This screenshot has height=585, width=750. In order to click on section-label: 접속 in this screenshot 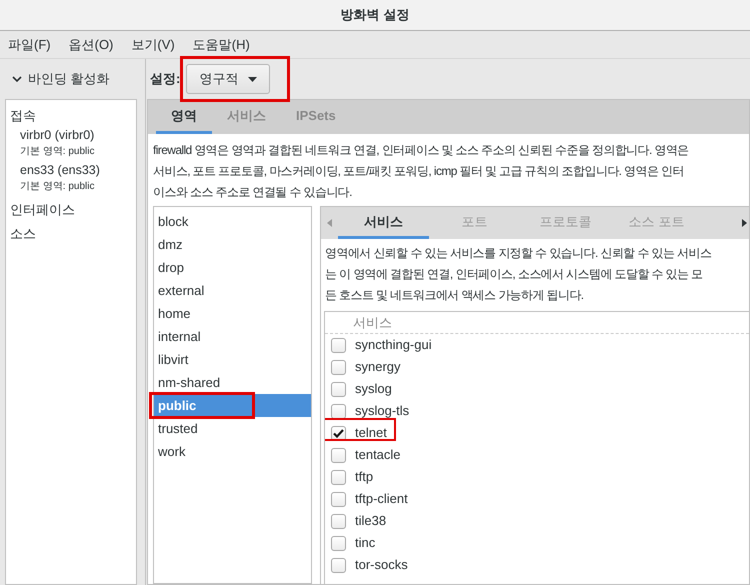, I will do `click(71, 116)`.